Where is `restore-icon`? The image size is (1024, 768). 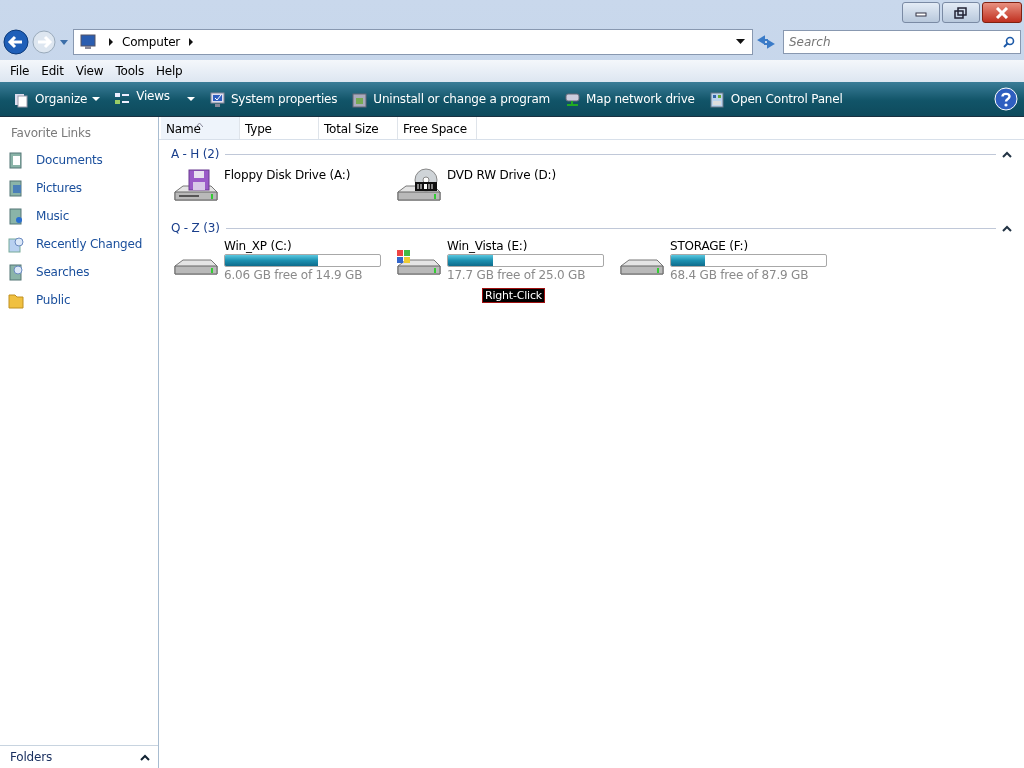
restore-icon is located at coordinates (961, 12).